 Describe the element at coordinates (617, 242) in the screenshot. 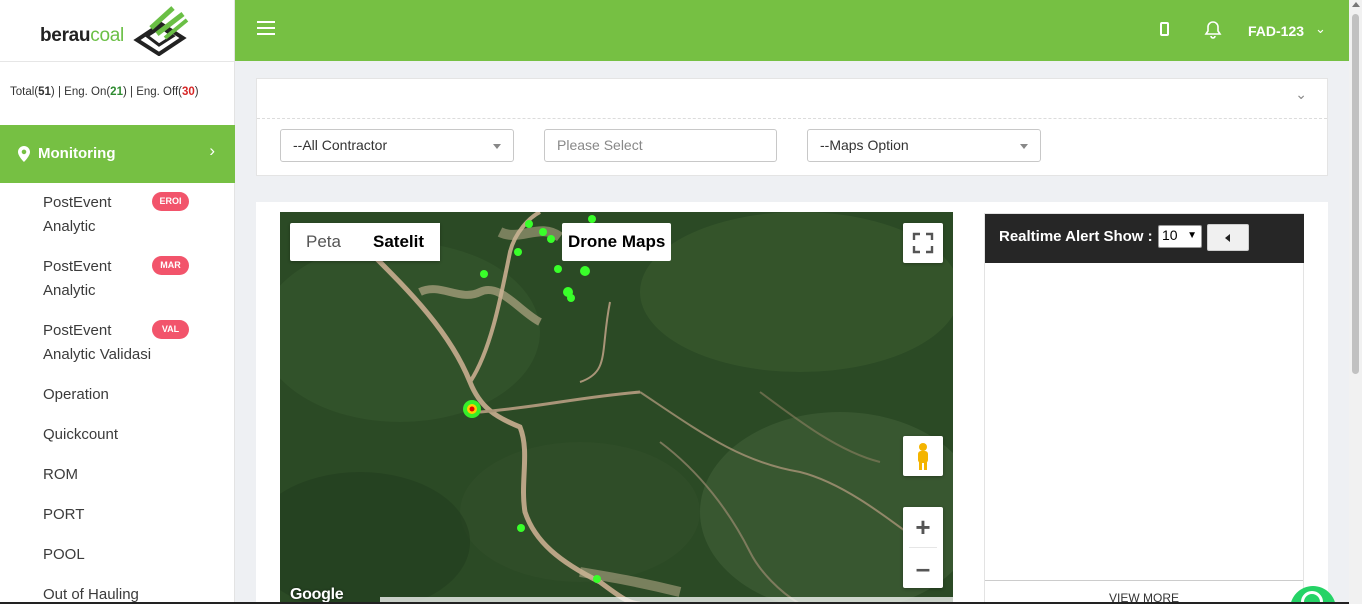

I see `drone-maps-button: Drone Maps` at that location.